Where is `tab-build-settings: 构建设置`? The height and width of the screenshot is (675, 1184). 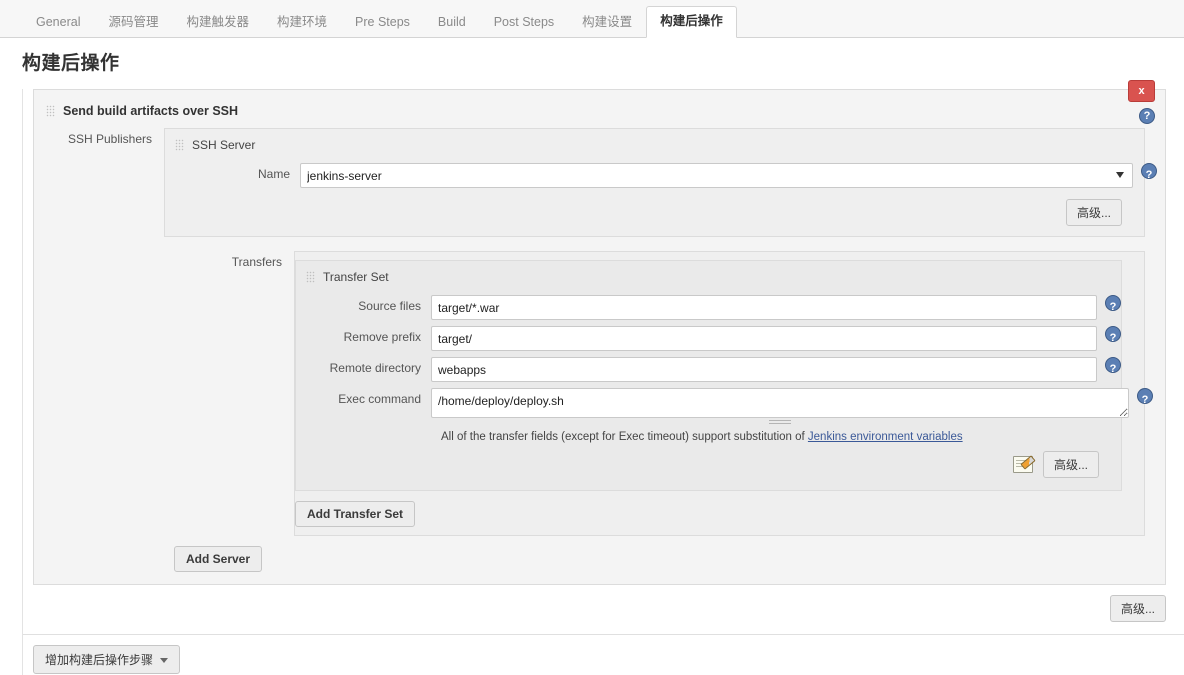
tab-build-settings: 构建设置 is located at coordinates (607, 22).